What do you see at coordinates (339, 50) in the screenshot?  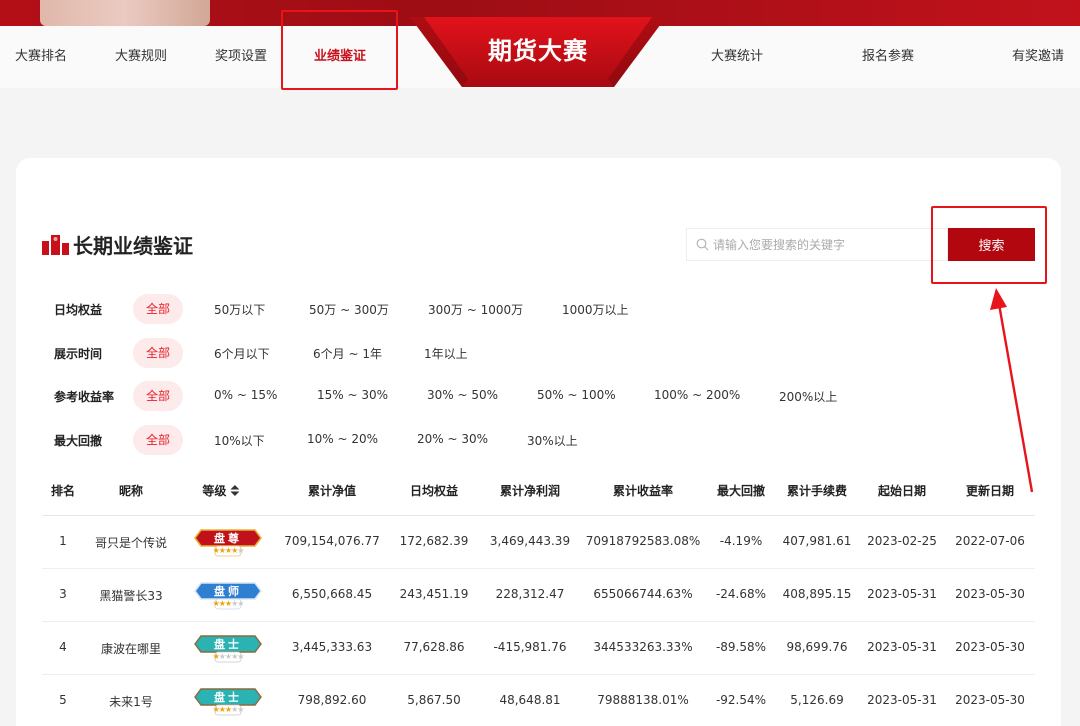 I see `nav-highlight-box` at bounding box center [339, 50].